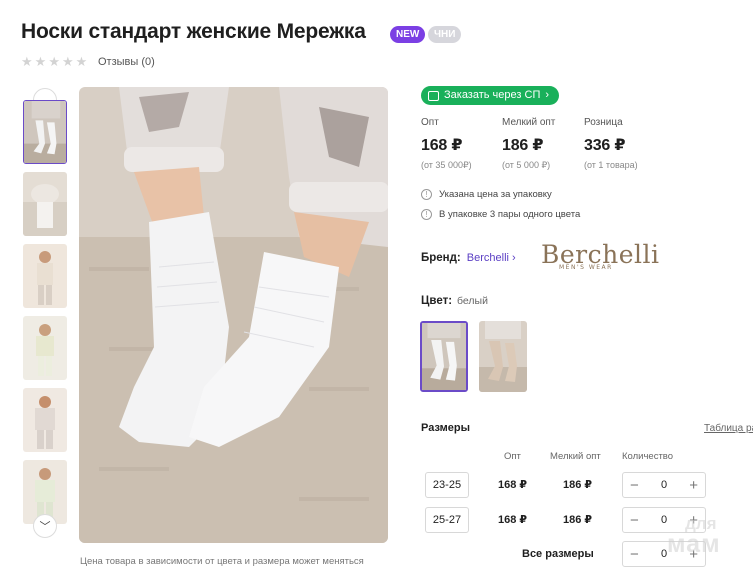 This screenshot has height=569, width=753. What do you see at coordinates (575, 456) in the screenshot?
I see `column-header-small-opt: Мелкий опт` at bounding box center [575, 456].